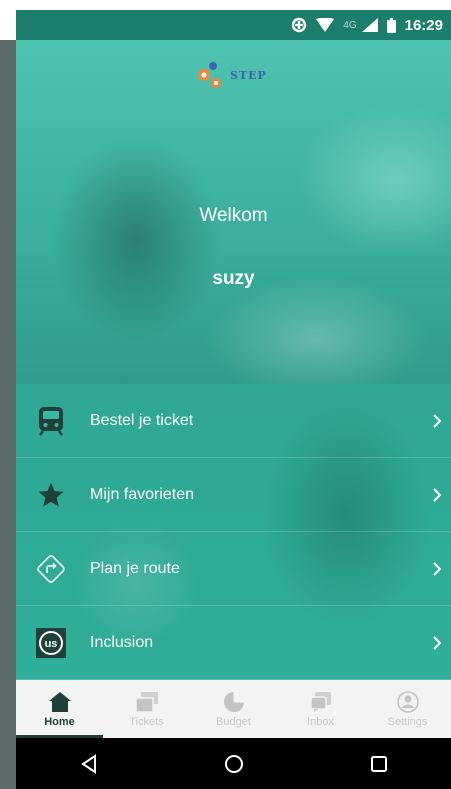  I want to click on menu-item-label: Inclusion, so click(122, 642).